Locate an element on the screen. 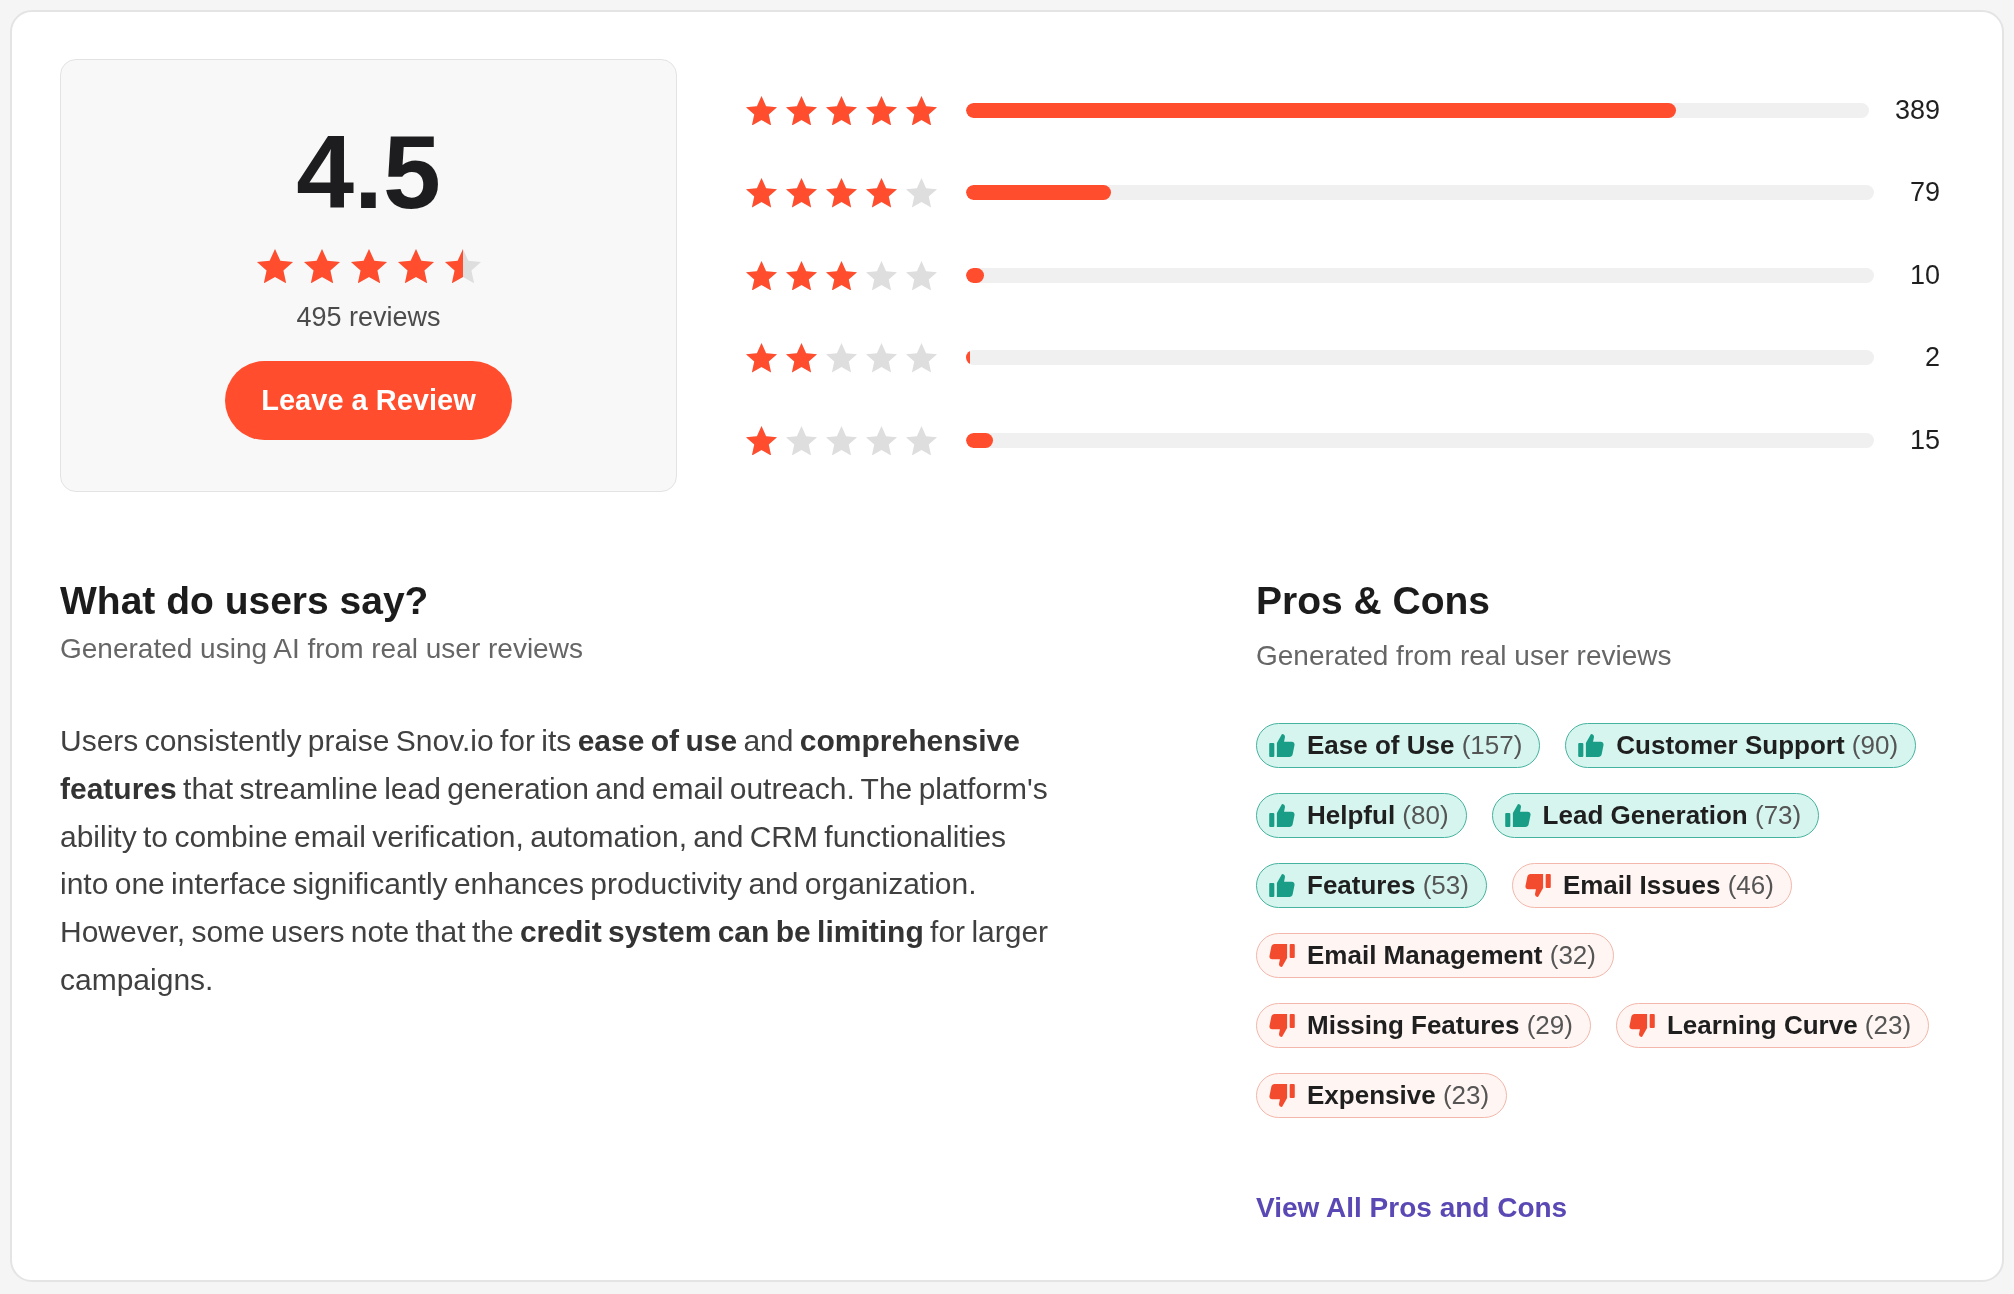 This screenshot has width=2014, height=1294. view-all-link: View All Pros and Cons is located at coordinates (1412, 1208).